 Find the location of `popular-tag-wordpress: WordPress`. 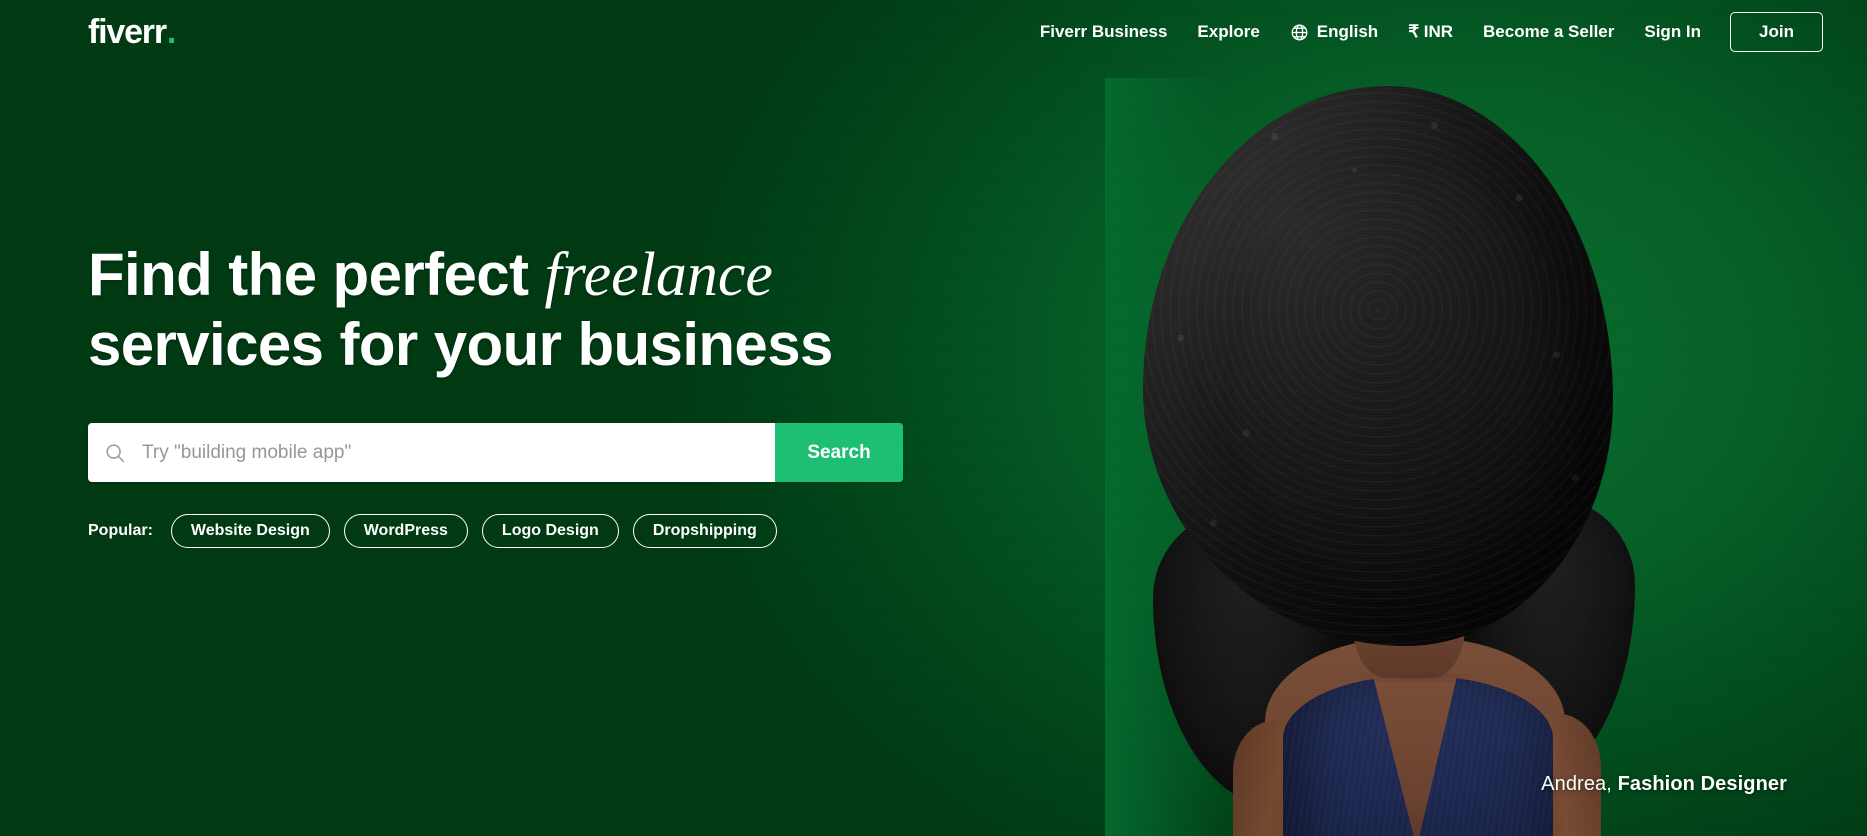

popular-tag-wordpress: WordPress is located at coordinates (405, 531).